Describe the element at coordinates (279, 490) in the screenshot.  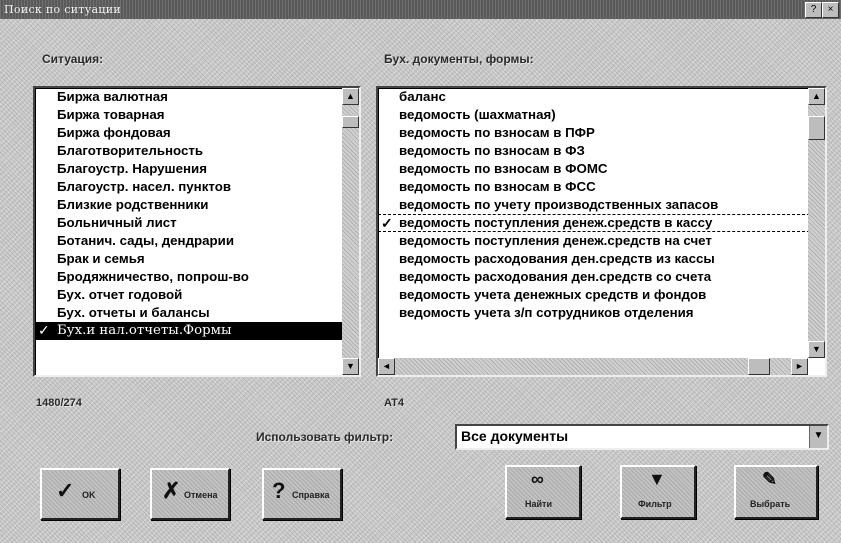
I see `question-icon: ?` at that location.